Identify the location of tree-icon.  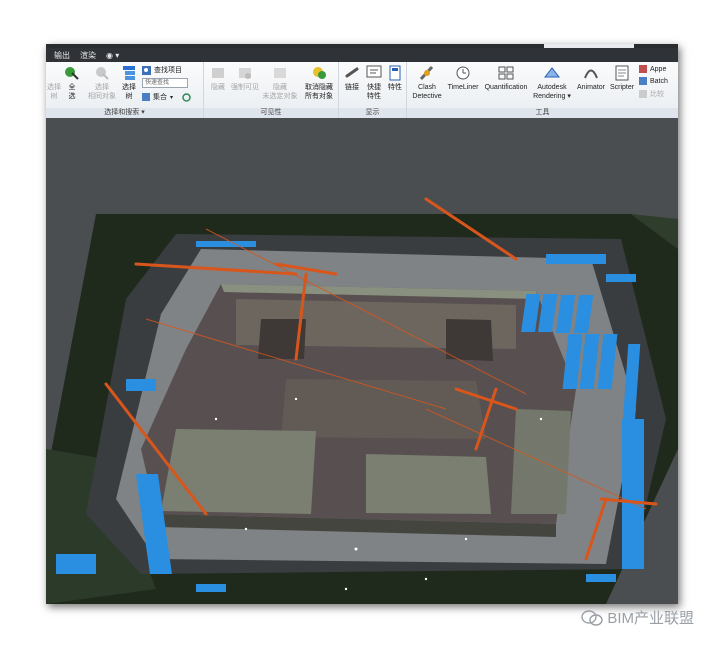
(129, 73).